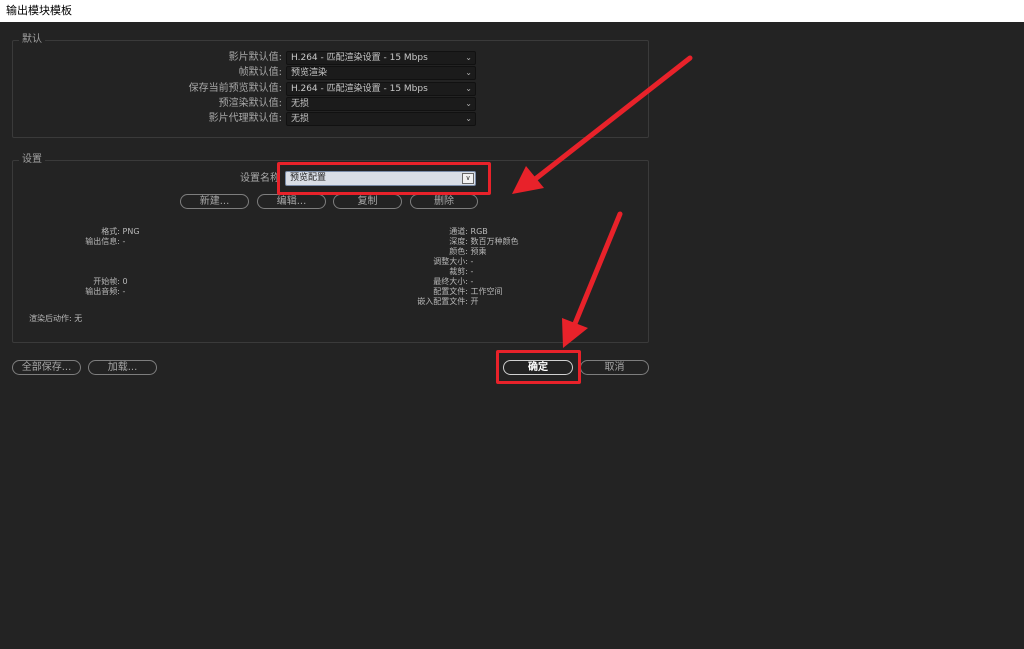  What do you see at coordinates (602, 201) in the screenshot?
I see `annotation-arrows` at bounding box center [602, 201].